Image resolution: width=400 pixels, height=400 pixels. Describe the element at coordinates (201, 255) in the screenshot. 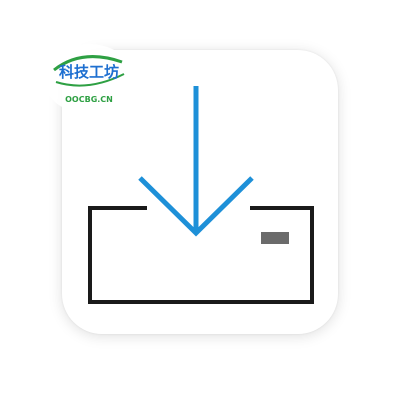

I see `tray-outline` at that location.